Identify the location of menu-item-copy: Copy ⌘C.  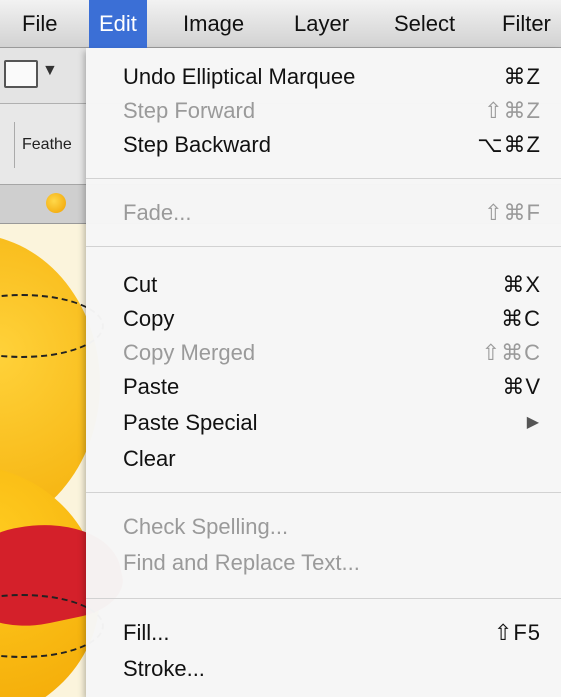
(332, 319).